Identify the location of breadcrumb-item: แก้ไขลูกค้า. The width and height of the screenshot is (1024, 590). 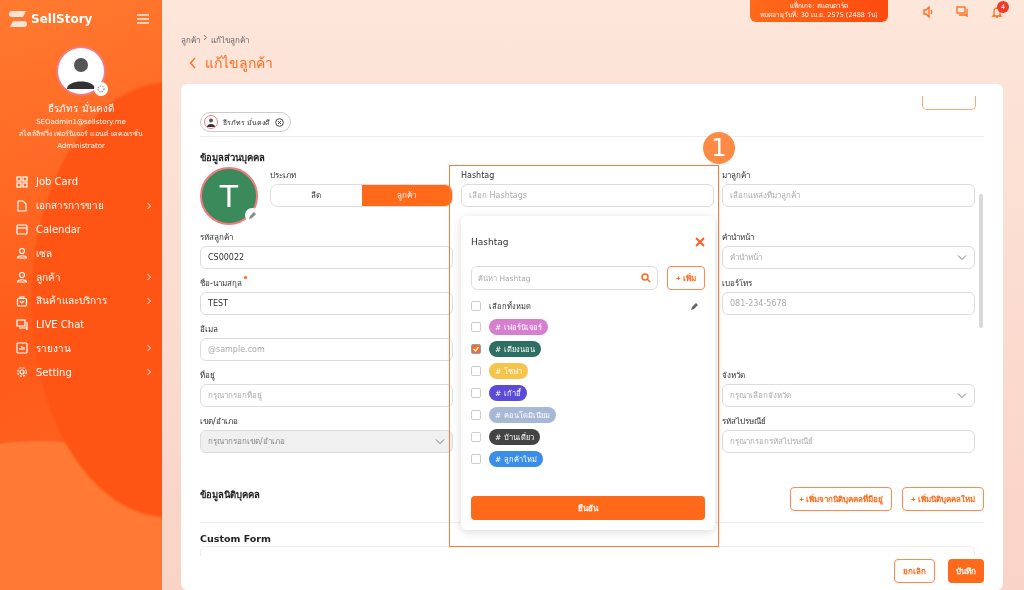
(230, 41).